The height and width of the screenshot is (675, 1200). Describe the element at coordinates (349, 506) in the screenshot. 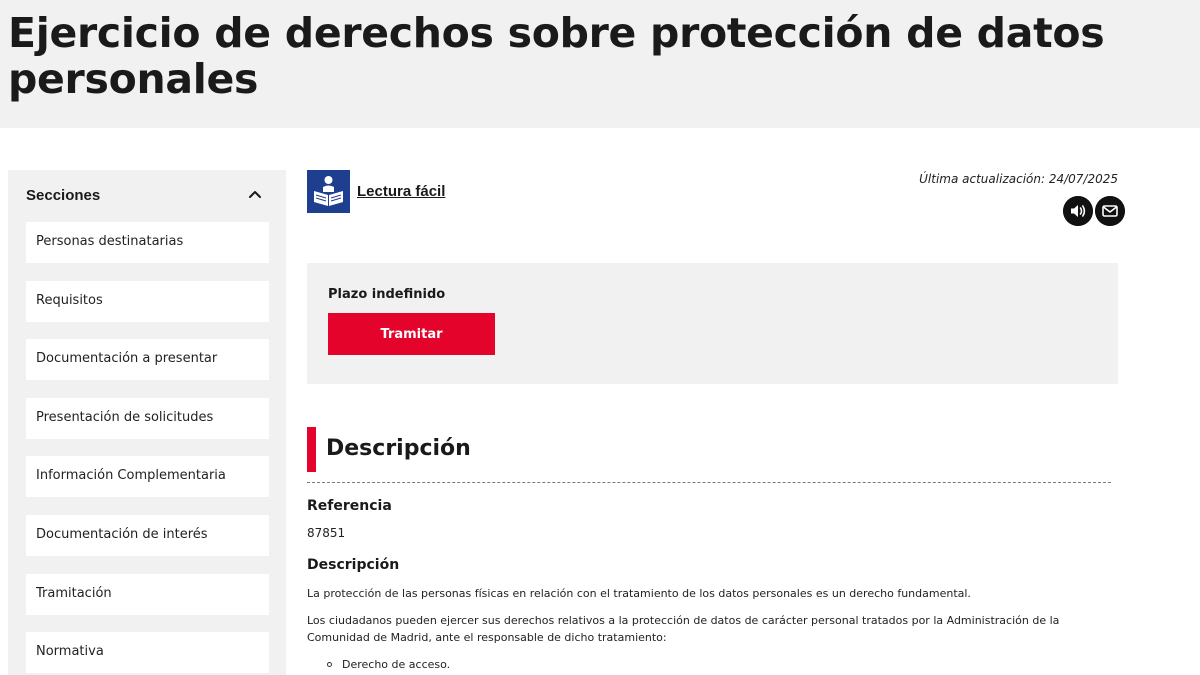

I see `reference-heading: Referencia` at that location.